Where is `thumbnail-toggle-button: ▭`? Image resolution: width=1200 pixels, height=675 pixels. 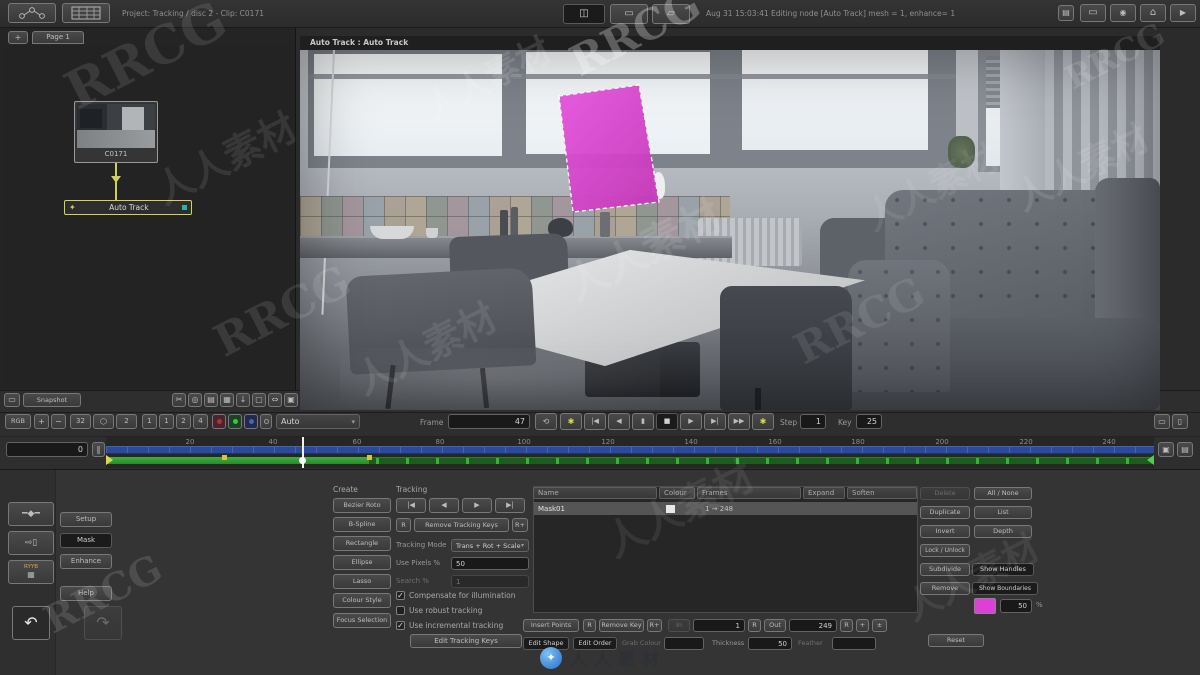 thumbnail-toggle-button: ▭ is located at coordinates (12, 400).